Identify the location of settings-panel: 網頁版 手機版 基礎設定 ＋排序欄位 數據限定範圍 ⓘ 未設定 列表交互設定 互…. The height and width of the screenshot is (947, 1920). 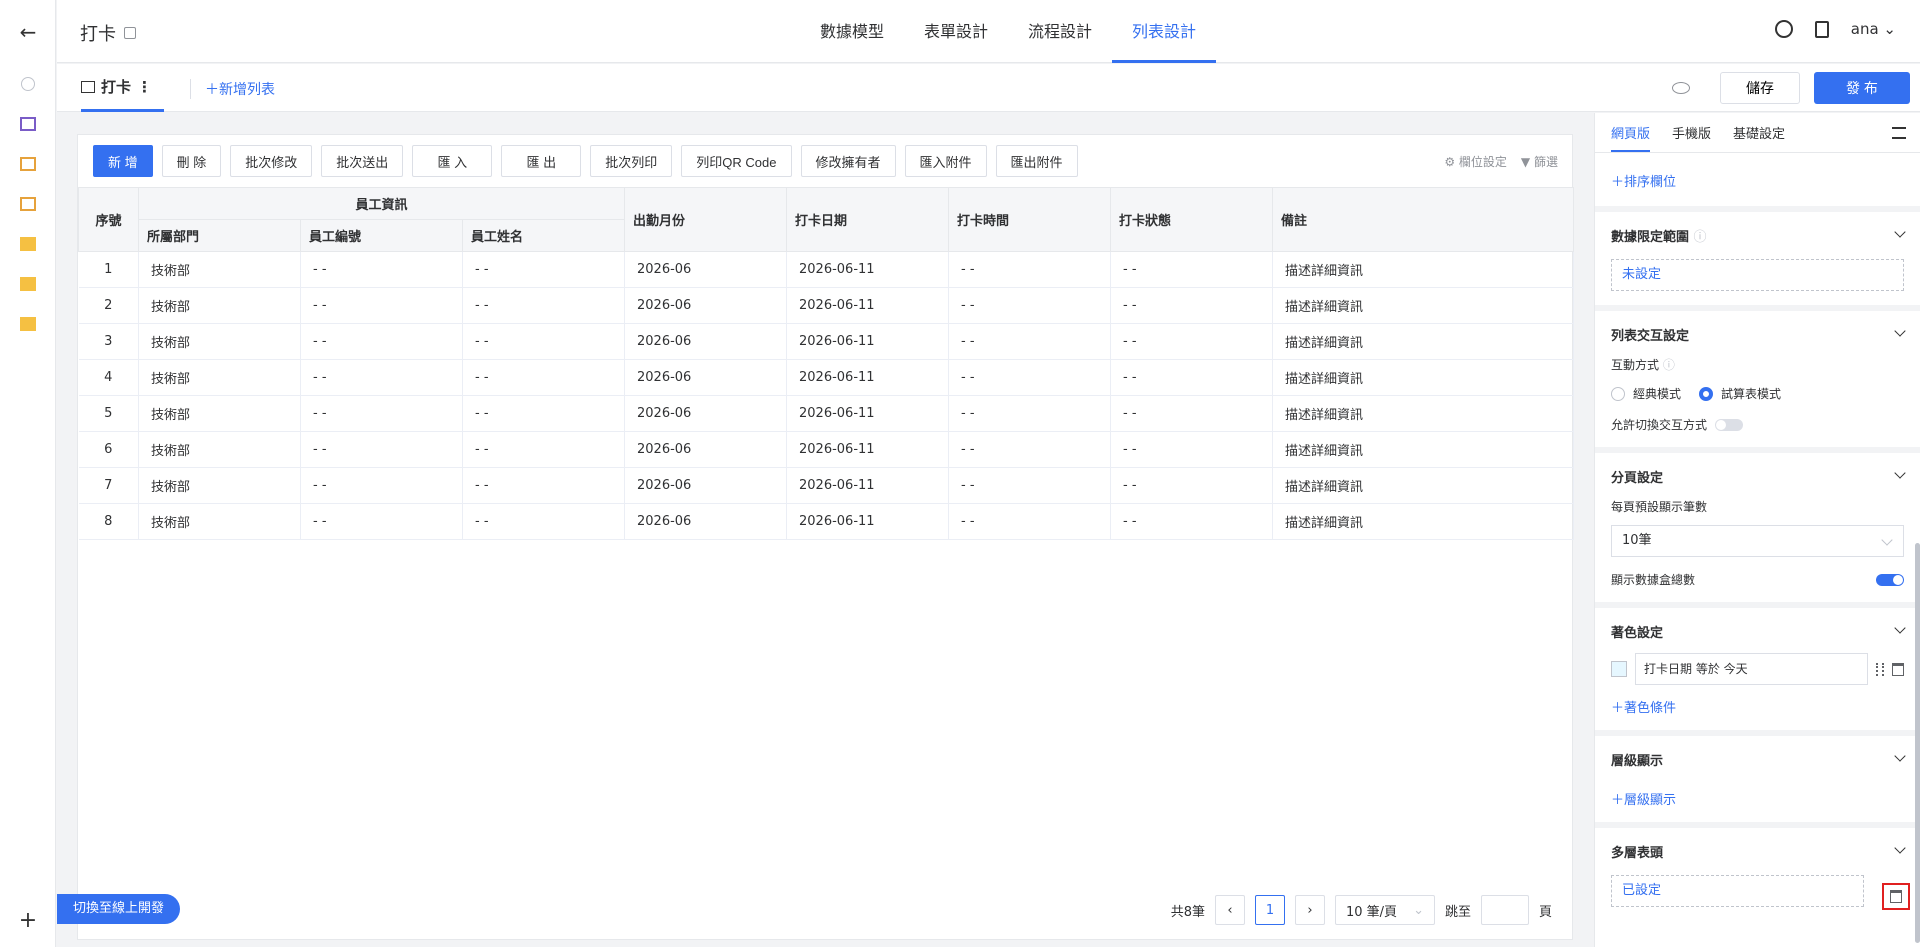
(1757, 530).